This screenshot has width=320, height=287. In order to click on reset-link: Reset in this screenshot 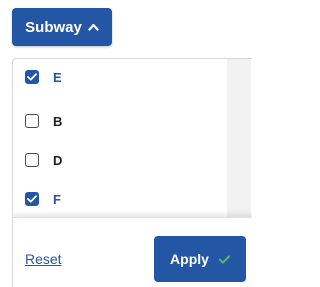, I will do `click(43, 259)`.